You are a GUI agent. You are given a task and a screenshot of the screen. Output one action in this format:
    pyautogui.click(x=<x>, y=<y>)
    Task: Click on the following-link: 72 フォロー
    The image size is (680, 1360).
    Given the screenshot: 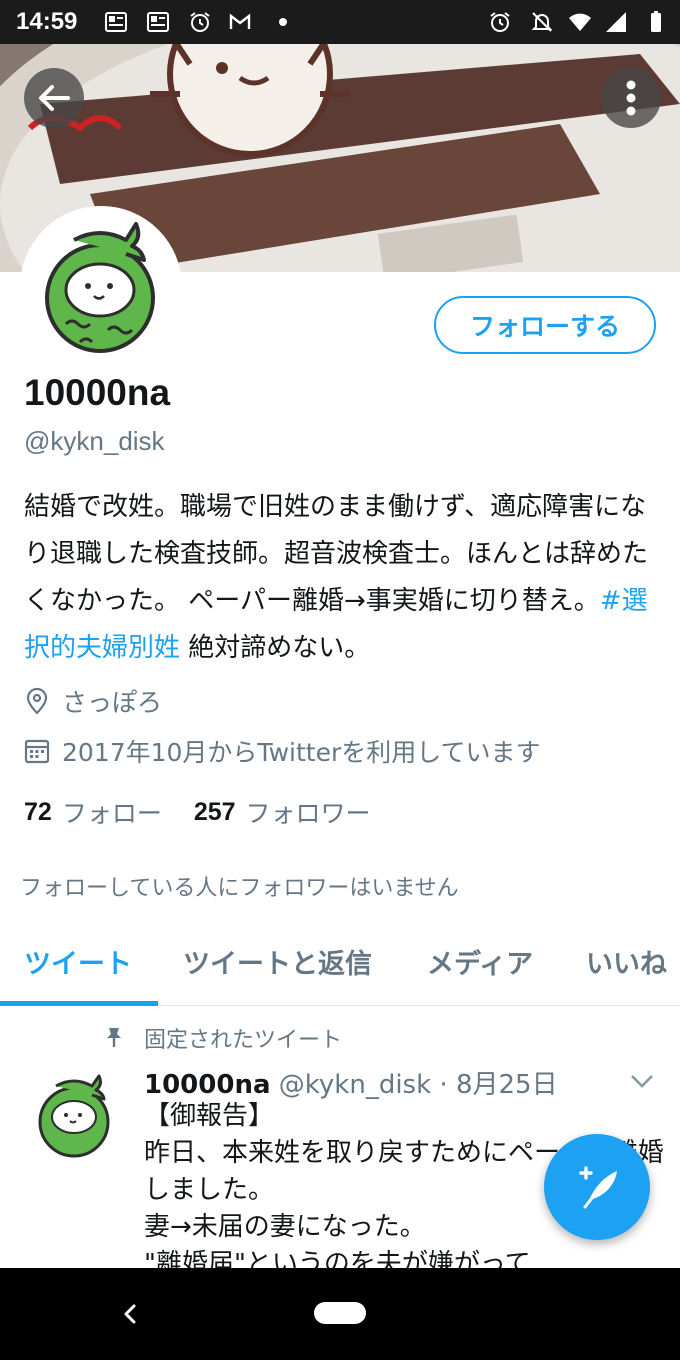 What is the action you would take?
    pyautogui.click(x=93, y=812)
    